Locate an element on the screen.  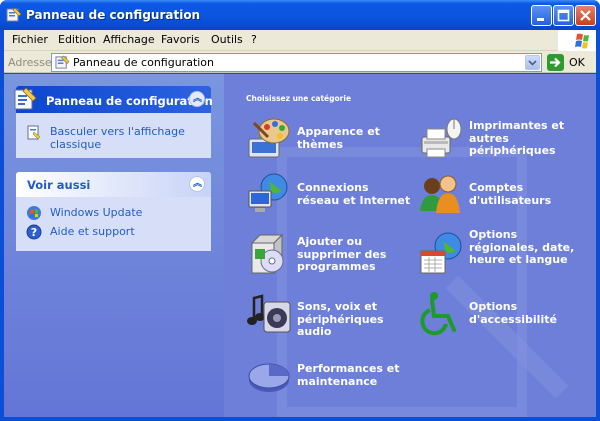
go-label: OK is located at coordinates (577, 62).